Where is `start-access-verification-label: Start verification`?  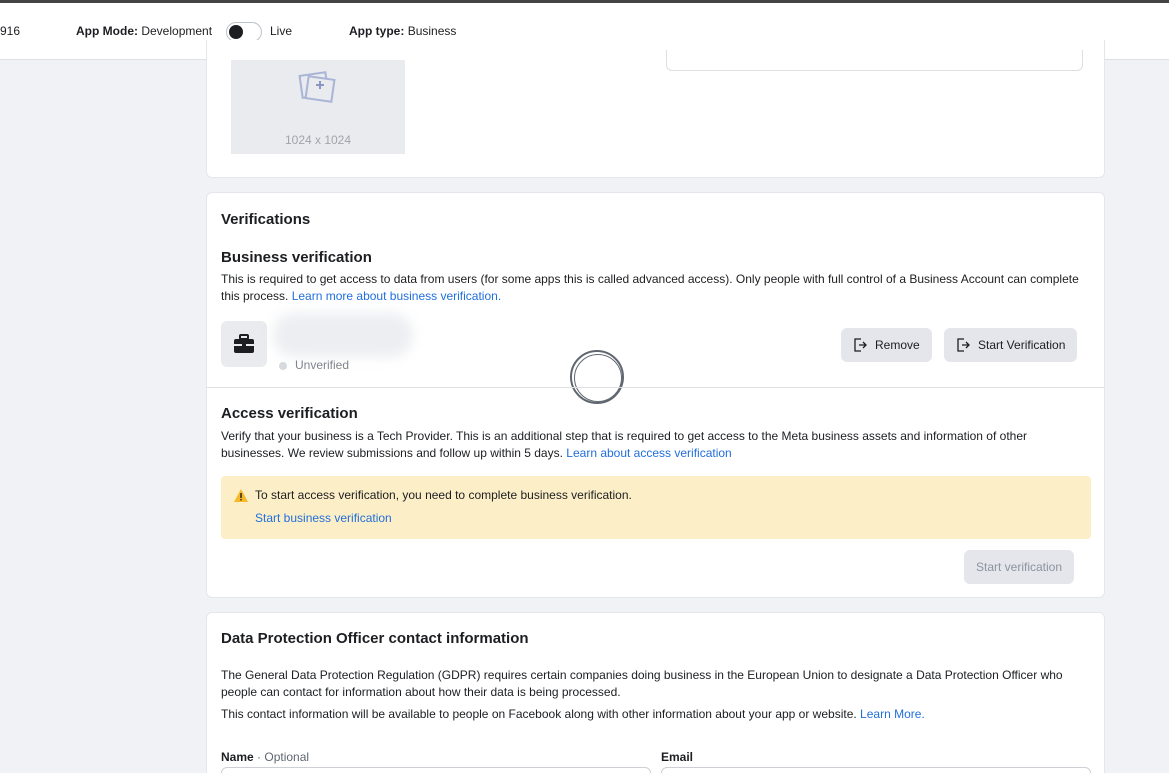
start-access-verification-label: Start verification is located at coordinates (1019, 567).